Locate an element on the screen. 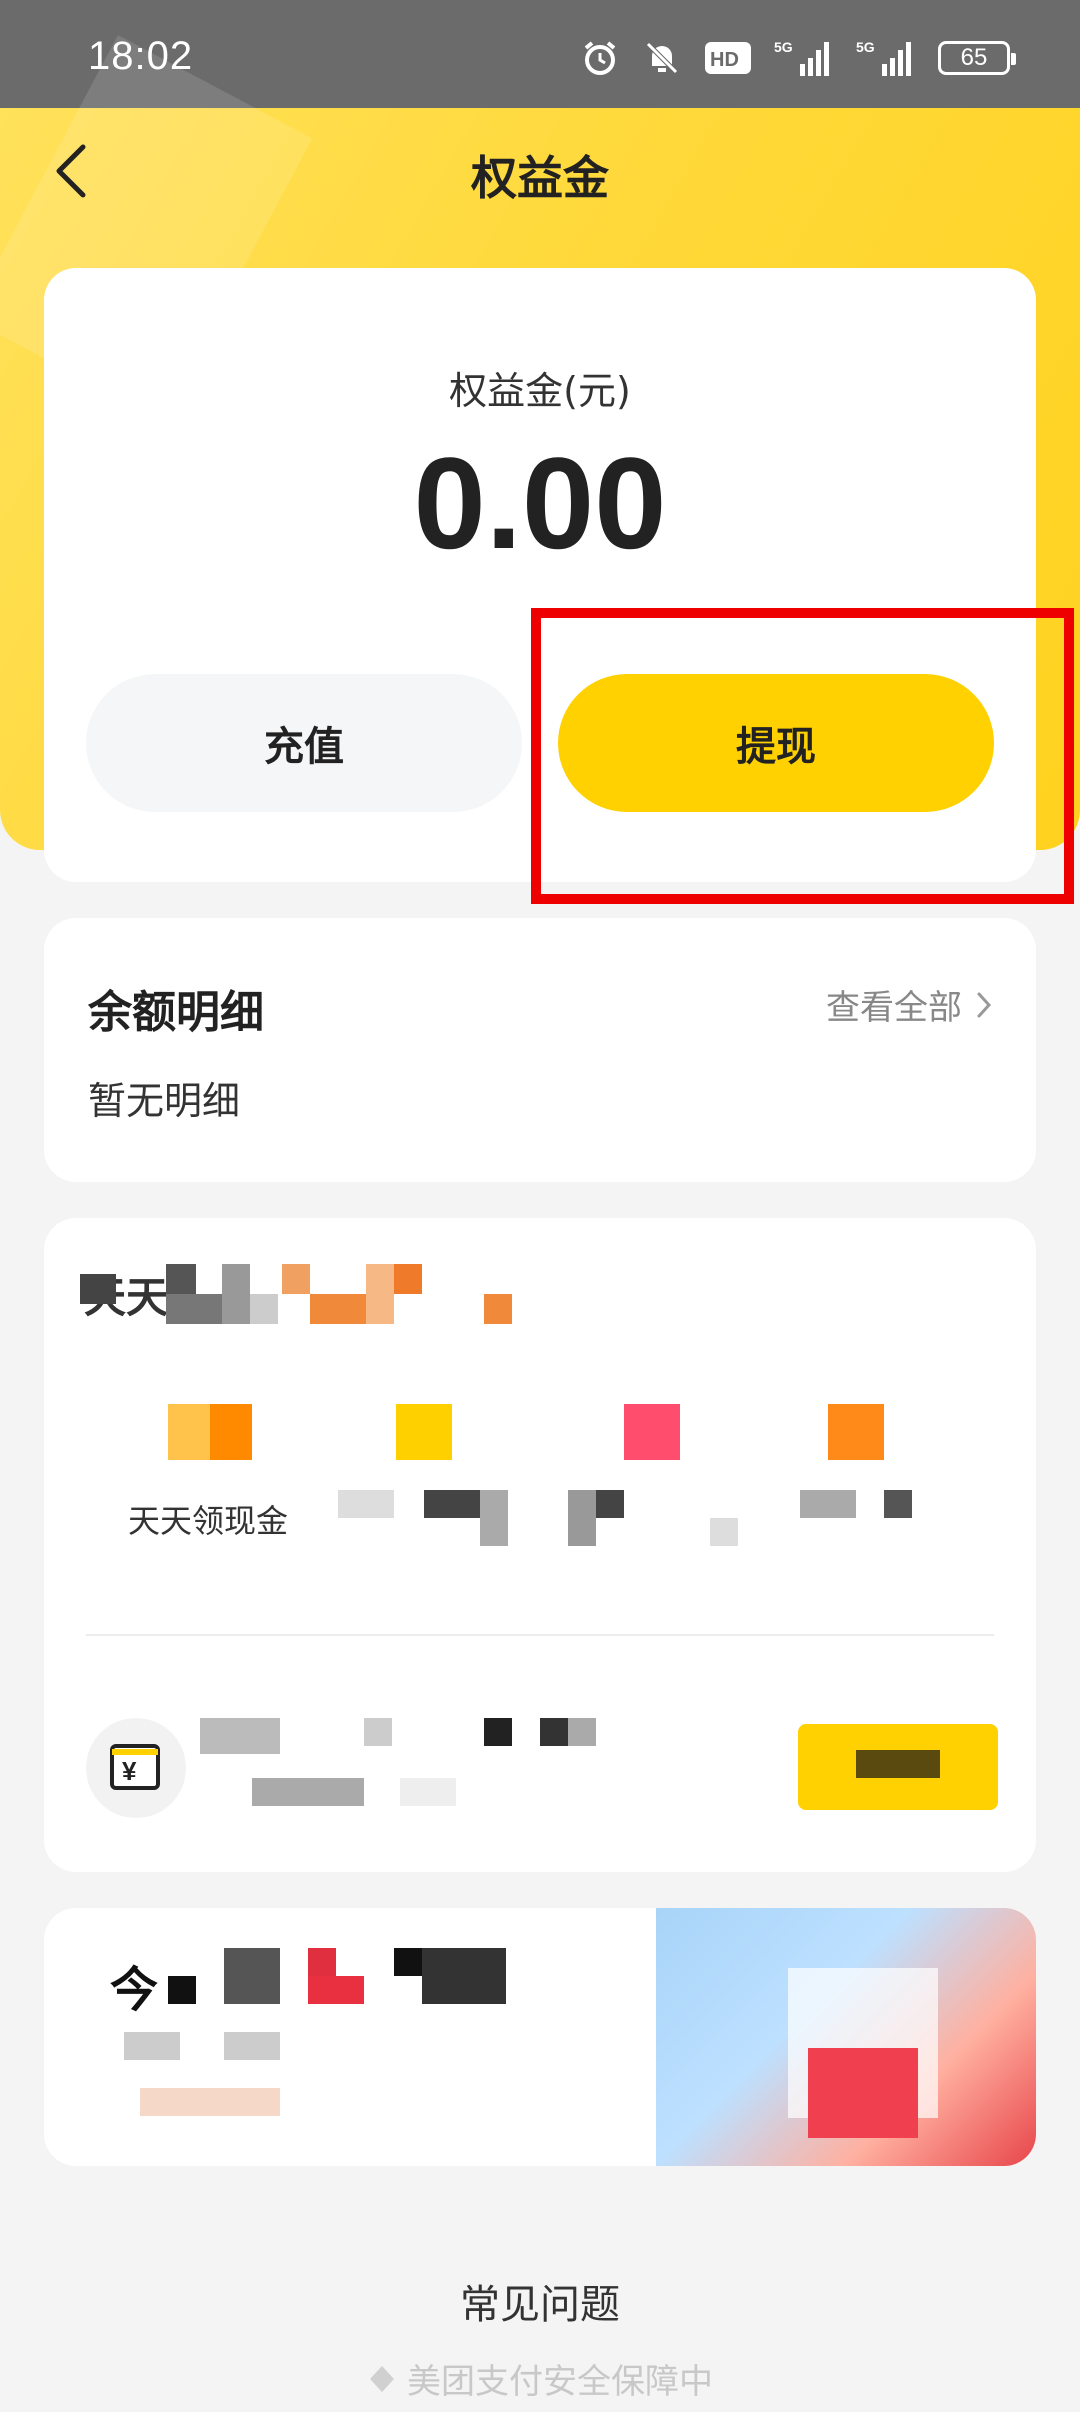 This screenshot has width=1080, height=2412. view-all-link: 查看全部 is located at coordinates (909, 1004).